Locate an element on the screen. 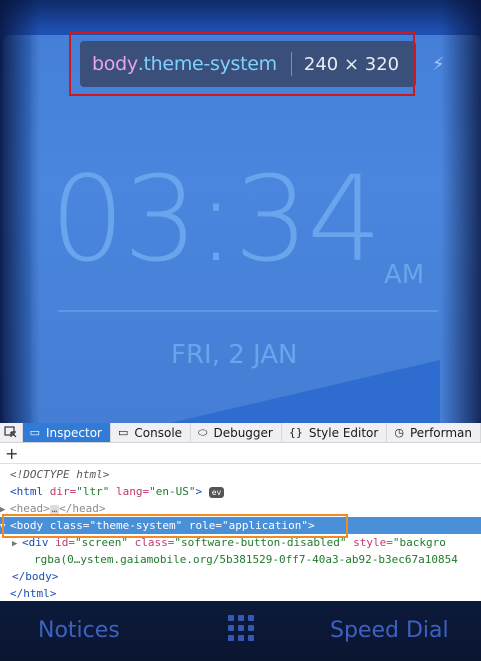 Image resolution: width=481 pixels, height=661 pixels. body-attr-class: class= is located at coordinates (66, 525).